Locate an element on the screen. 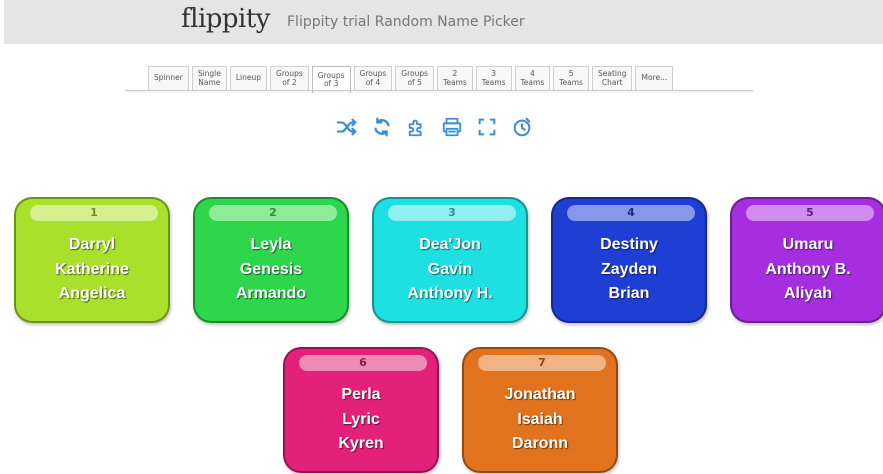  group-card-4: 4 Destiny Zayden Brian is located at coordinates (629, 260).